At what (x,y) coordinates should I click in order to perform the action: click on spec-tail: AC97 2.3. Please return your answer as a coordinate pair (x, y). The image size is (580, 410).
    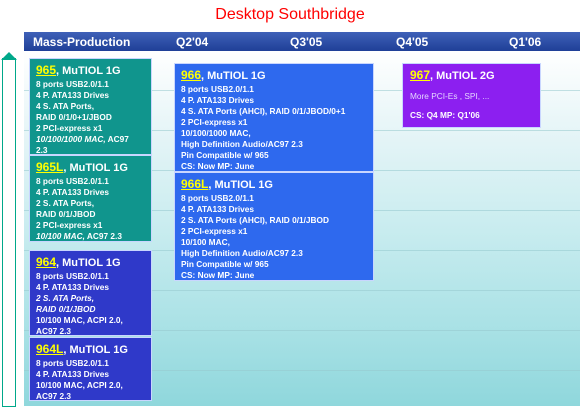
    Looking at the image, I should click on (103, 236).